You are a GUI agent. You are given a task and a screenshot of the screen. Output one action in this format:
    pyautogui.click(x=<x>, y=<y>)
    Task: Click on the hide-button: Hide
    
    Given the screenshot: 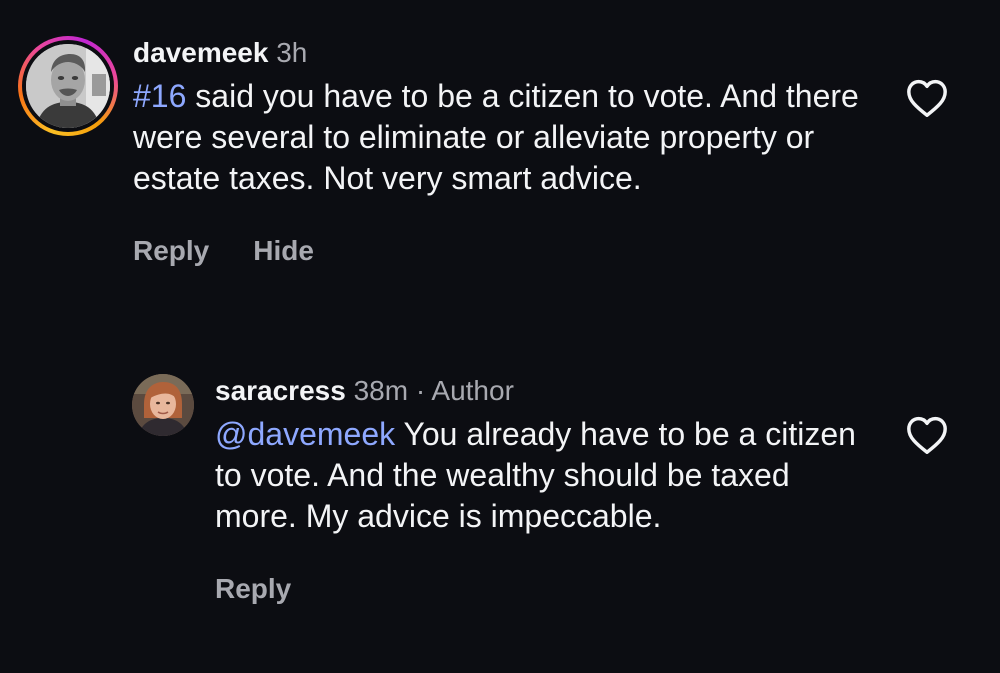 What is the action you would take?
    pyautogui.click(x=283, y=251)
    